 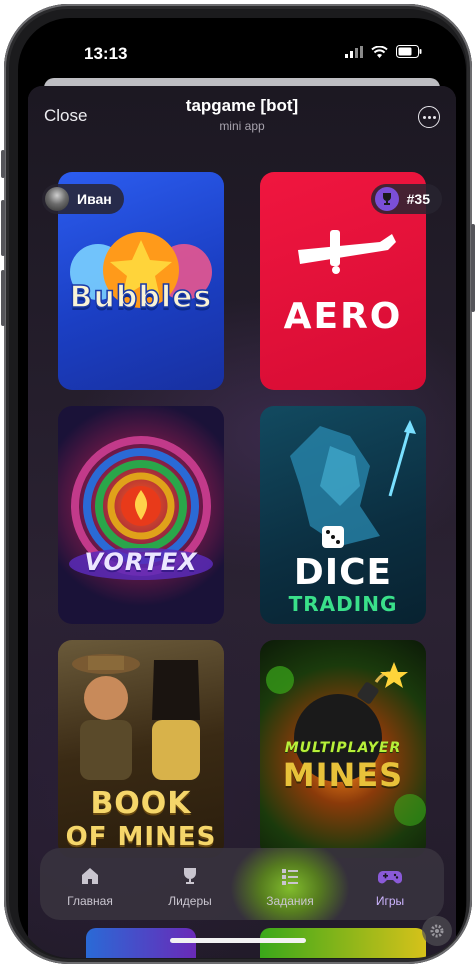 What do you see at coordinates (343, 316) in the screenshot?
I see `aero-title: AERO` at bounding box center [343, 316].